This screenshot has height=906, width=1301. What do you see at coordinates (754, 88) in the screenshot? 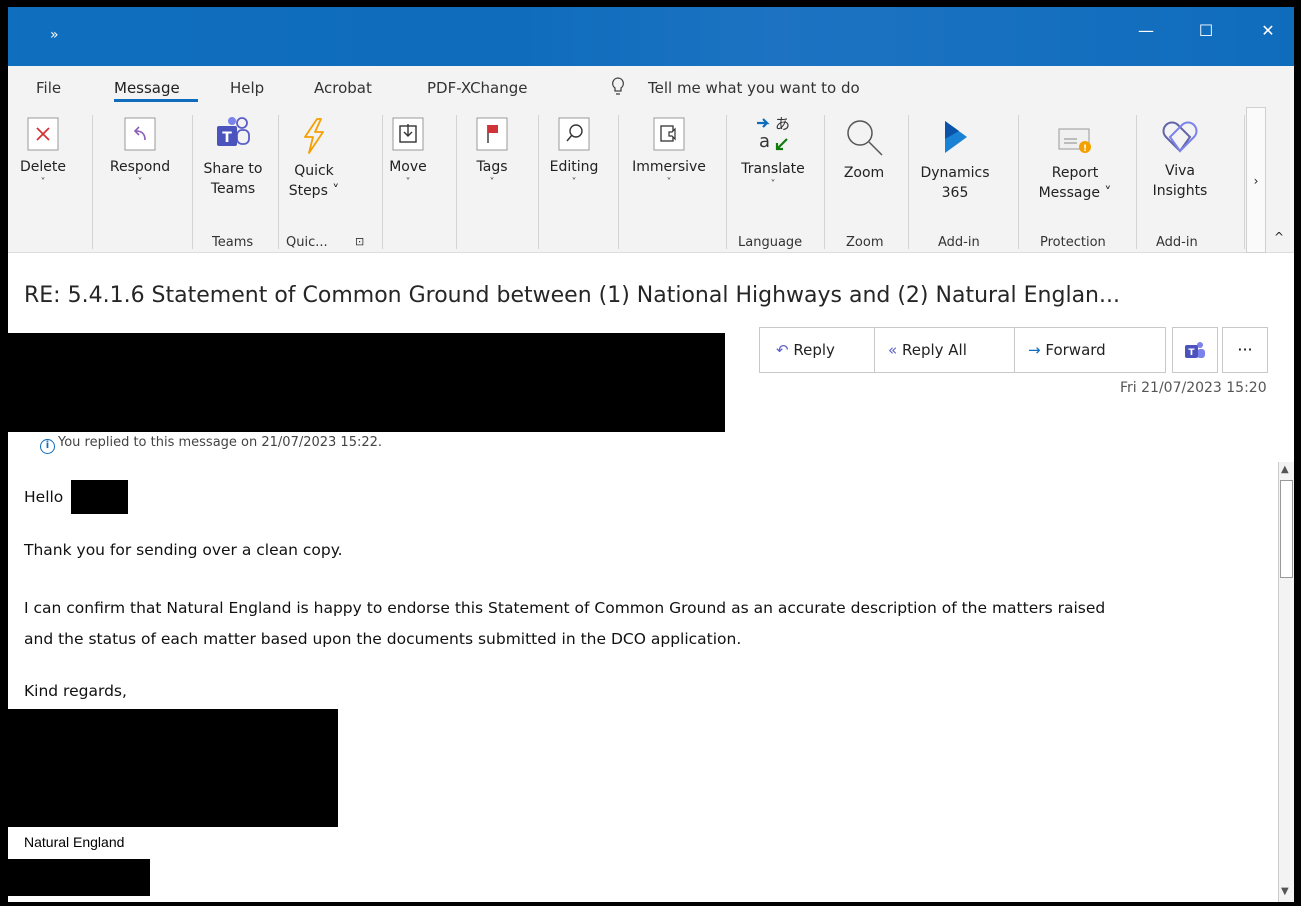
I see `tell-me-search: Tell me what you want to do` at bounding box center [754, 88].